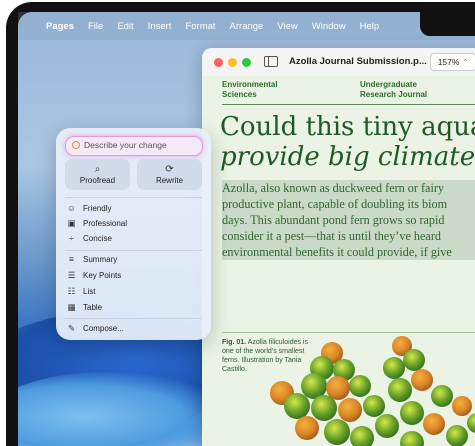 The width and height of the screenshot is (475, 446). Describe the element at coordinates (76, 145) in the screenshot. I see `intelligence-icon` at that location.